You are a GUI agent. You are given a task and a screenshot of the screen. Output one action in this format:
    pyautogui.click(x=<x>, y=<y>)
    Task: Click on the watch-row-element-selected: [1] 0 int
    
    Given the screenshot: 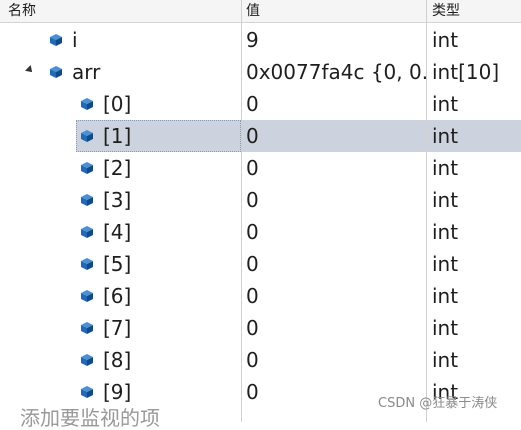 What is the action you would take?
    pyautogui.click(x=260, y=136)
    